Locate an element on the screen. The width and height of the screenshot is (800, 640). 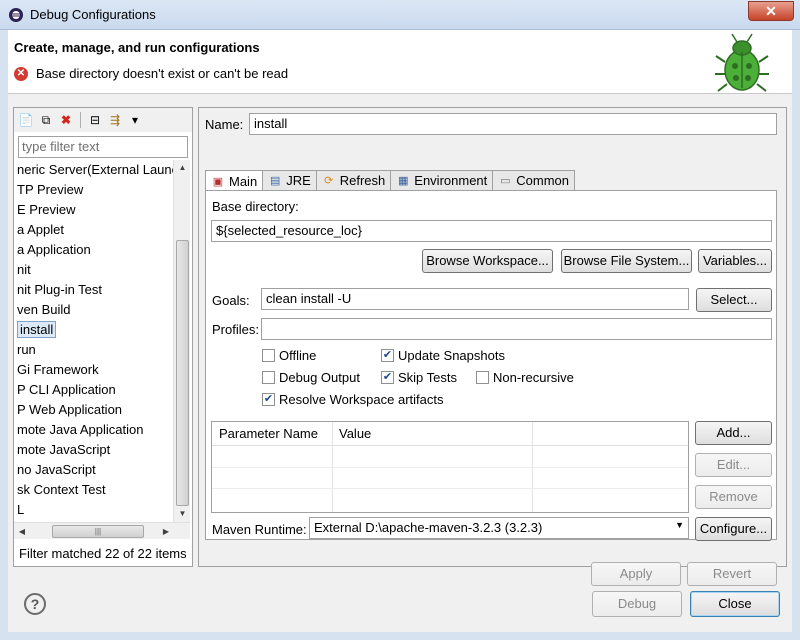
config-list-item: nit is located at coordinates (93, 270).